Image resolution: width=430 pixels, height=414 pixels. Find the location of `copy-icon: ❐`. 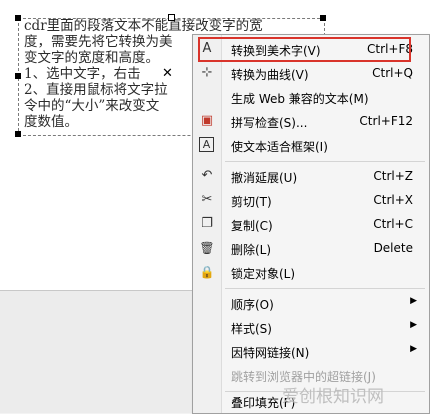

copy-icon: ❐ is located at coordinates (207, 223).